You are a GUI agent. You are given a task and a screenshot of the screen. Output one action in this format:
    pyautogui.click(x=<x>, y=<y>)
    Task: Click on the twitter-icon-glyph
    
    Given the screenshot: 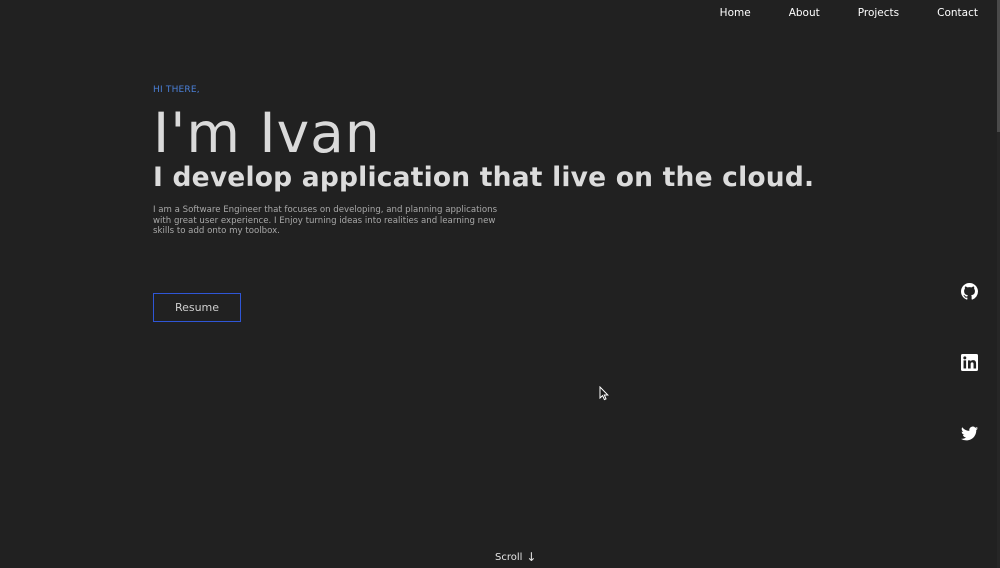 What is the action you would take?
    pyautogui.click(x=969, y=433)
    